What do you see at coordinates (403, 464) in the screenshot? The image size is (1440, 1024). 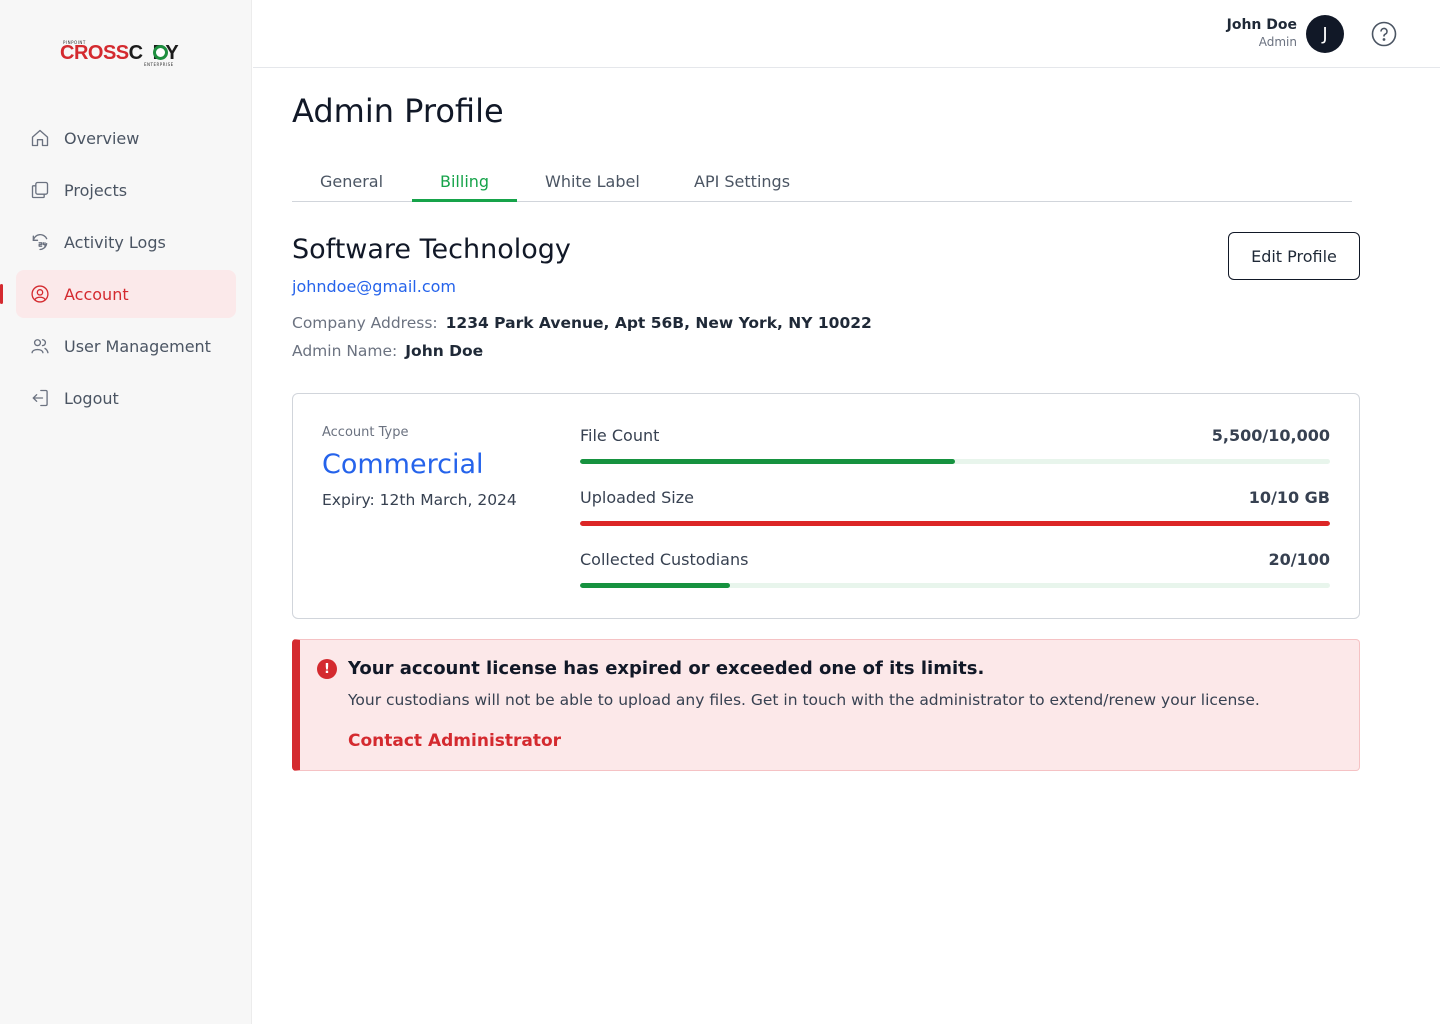 I see `account-type-value: Commercial` at bounding box center [403, 464].